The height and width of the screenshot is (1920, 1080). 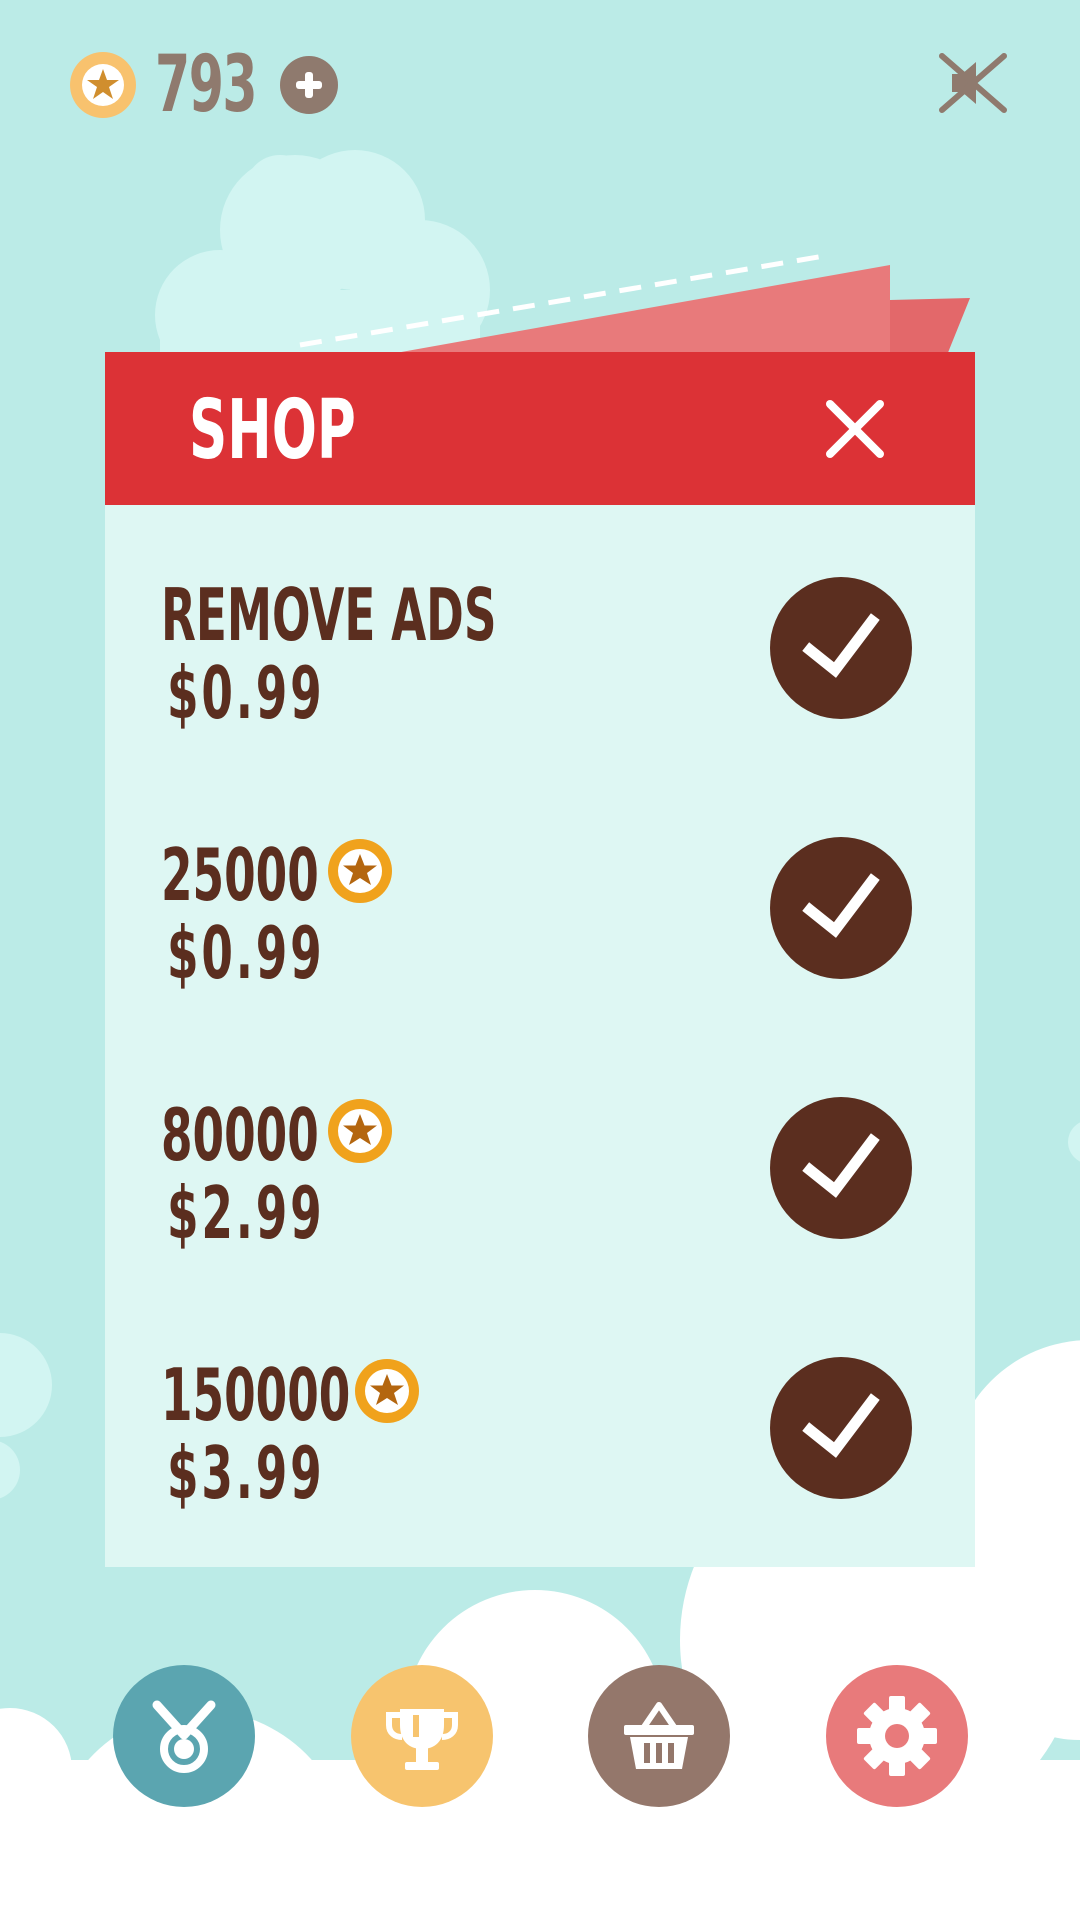 I want to click on item-price: $3.99, so click(x=246, y=1473).